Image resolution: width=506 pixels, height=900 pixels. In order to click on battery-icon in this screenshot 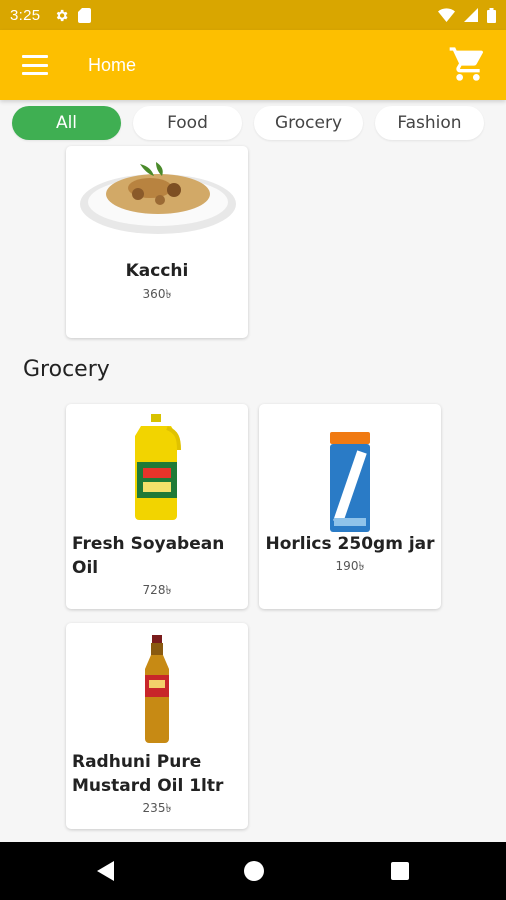, I will do `click(491, 15)`.